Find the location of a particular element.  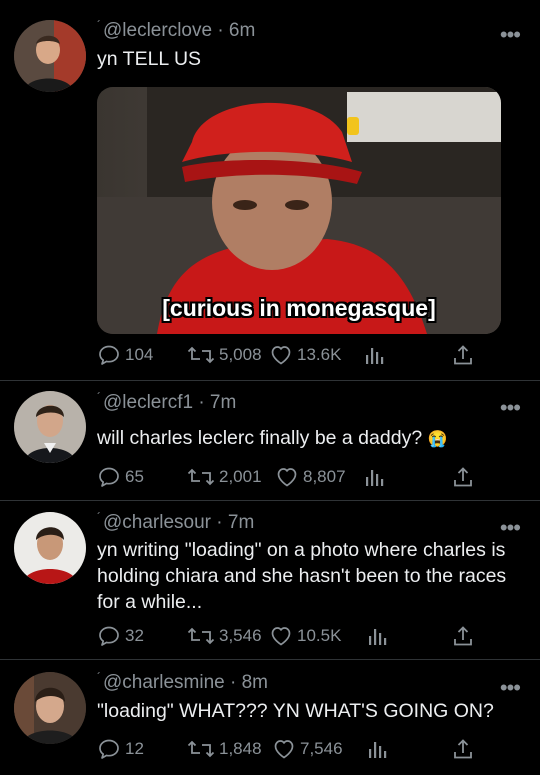

reply-button: 32 is located at coordinates (120, 636).